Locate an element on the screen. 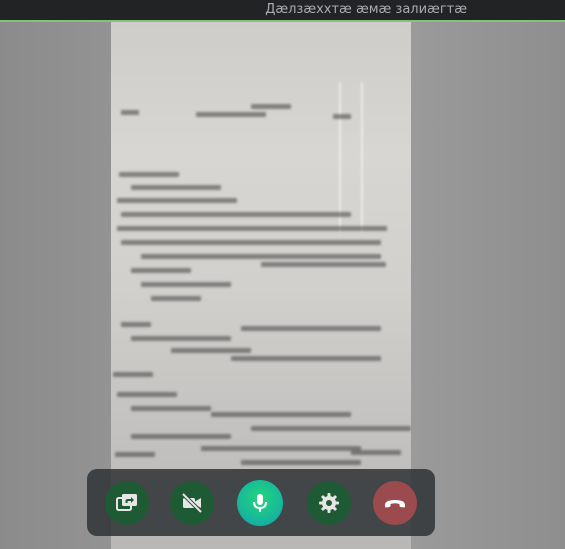  window-title: Дæлзæхxтæ æмæ залиæгтæ is located at coordinates (366, 9).